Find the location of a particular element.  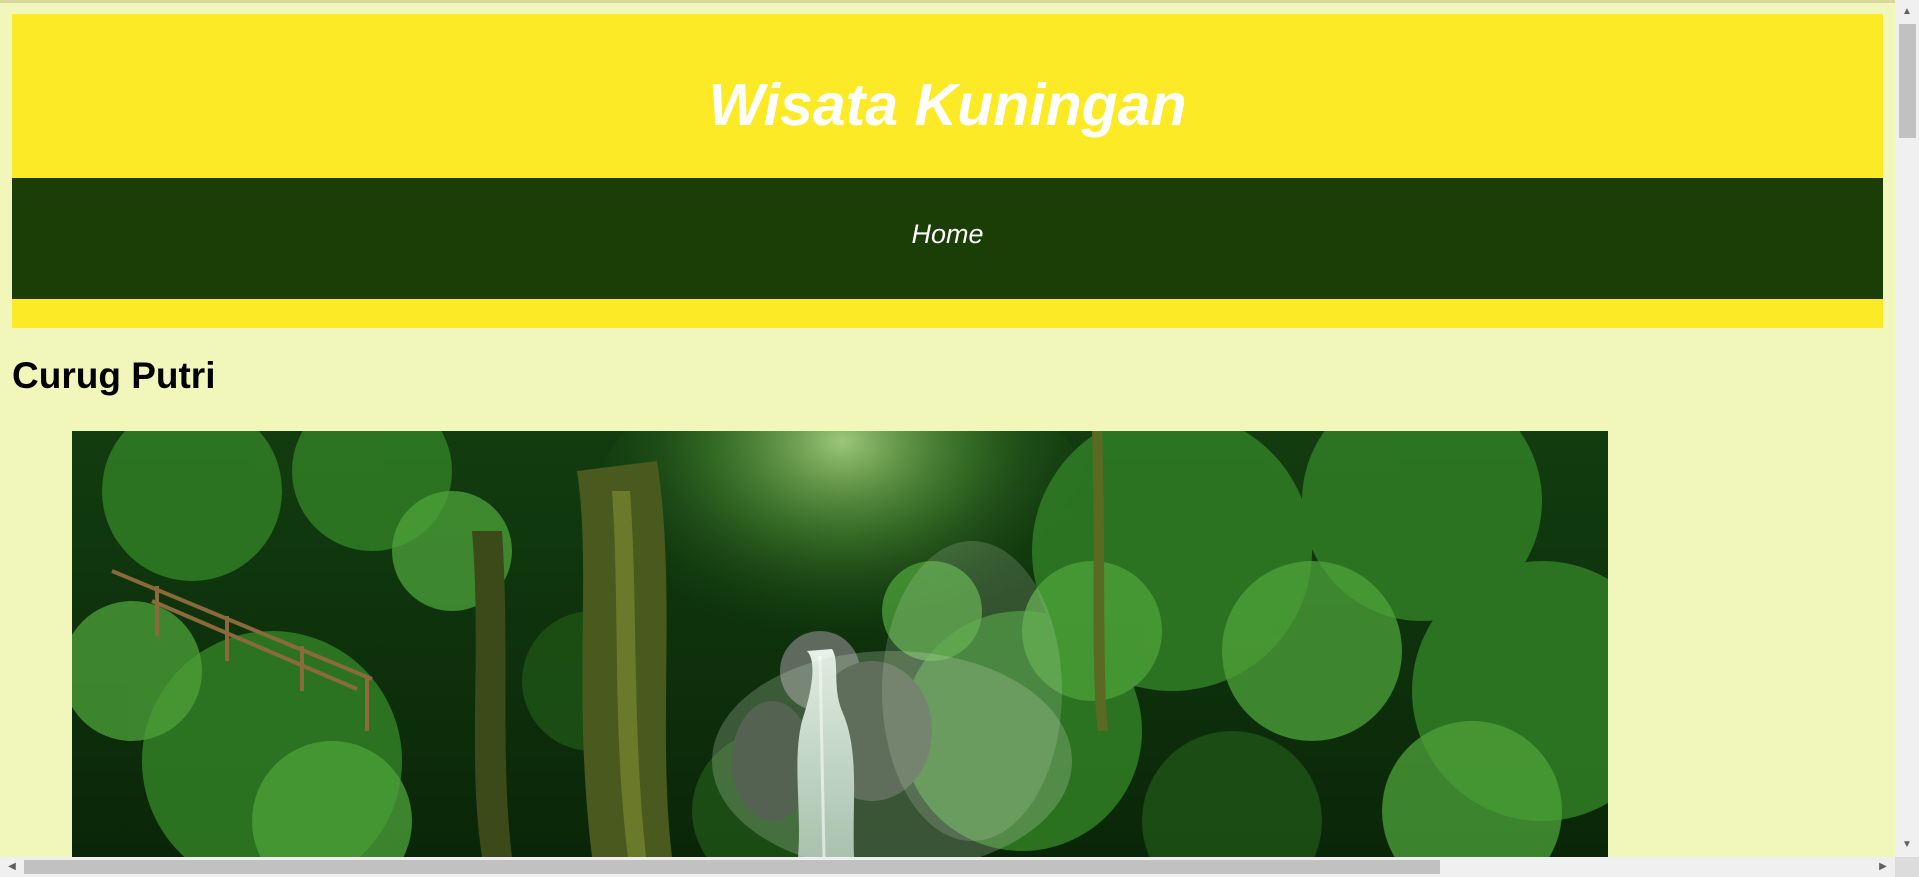

horizontal-scrollbar: ◀ ▶ is located at coordinates (947, 867).